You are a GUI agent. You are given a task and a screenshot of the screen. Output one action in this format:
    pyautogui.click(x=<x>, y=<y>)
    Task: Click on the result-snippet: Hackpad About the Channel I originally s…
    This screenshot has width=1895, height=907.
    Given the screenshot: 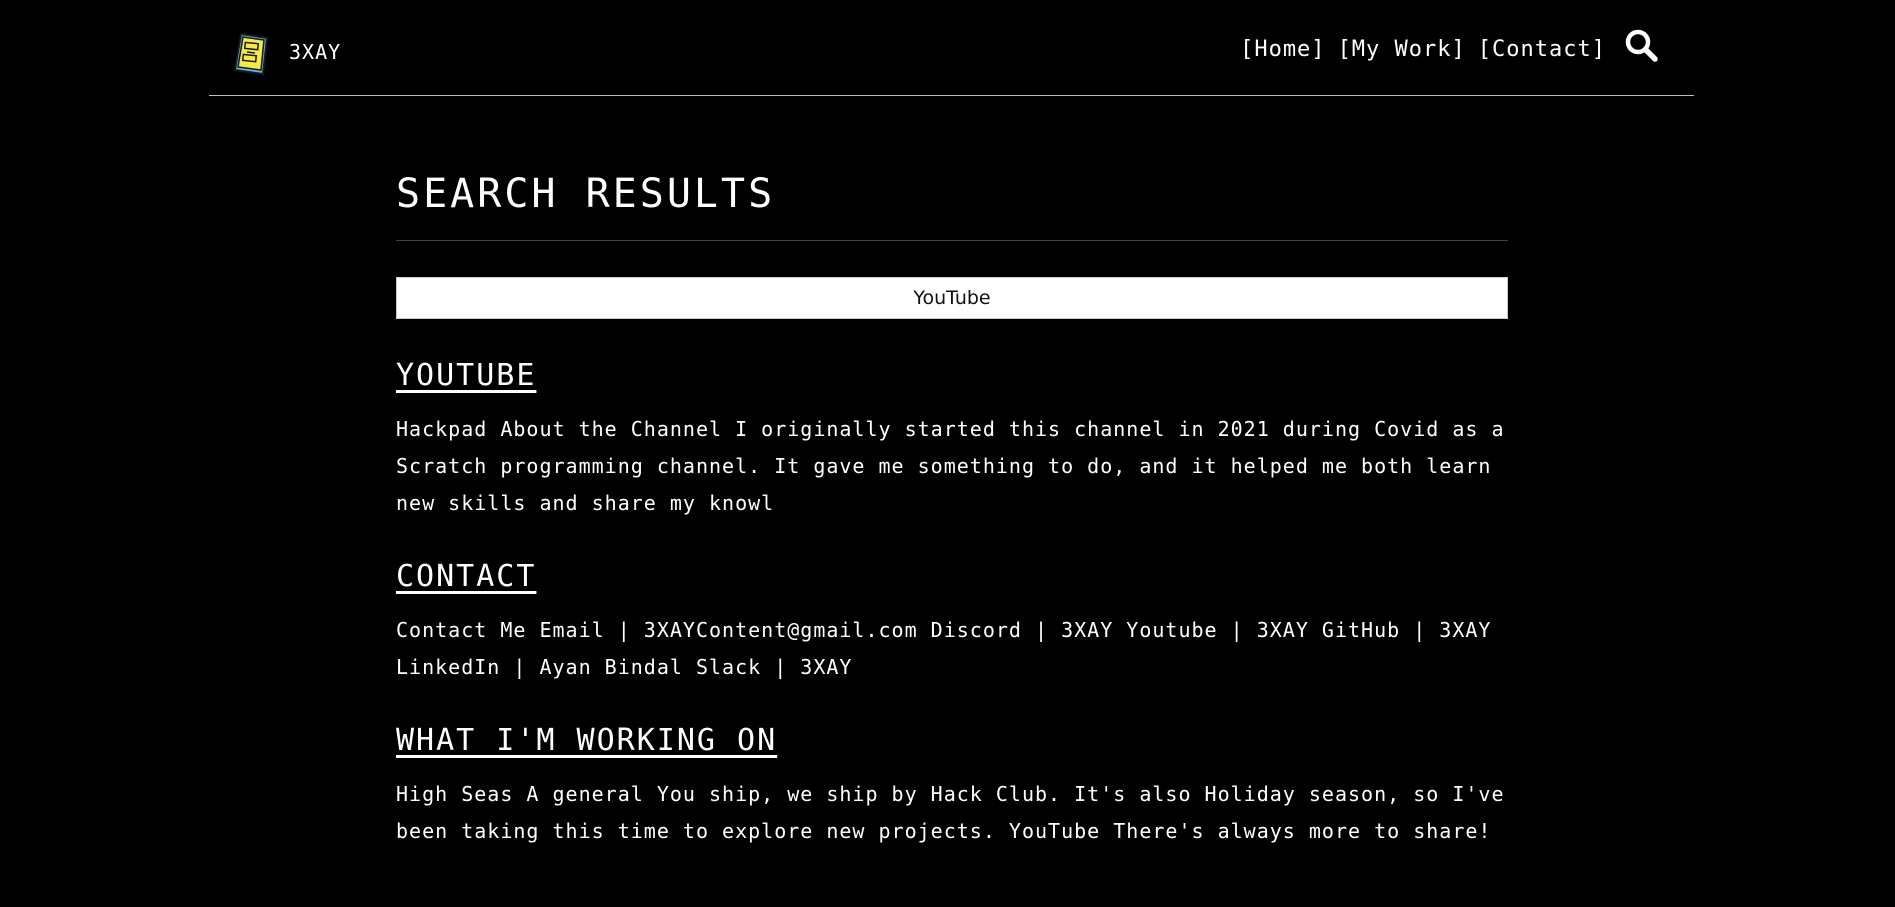 What is the action you would take?
    pyautogui.click(x=950, y=466)
    